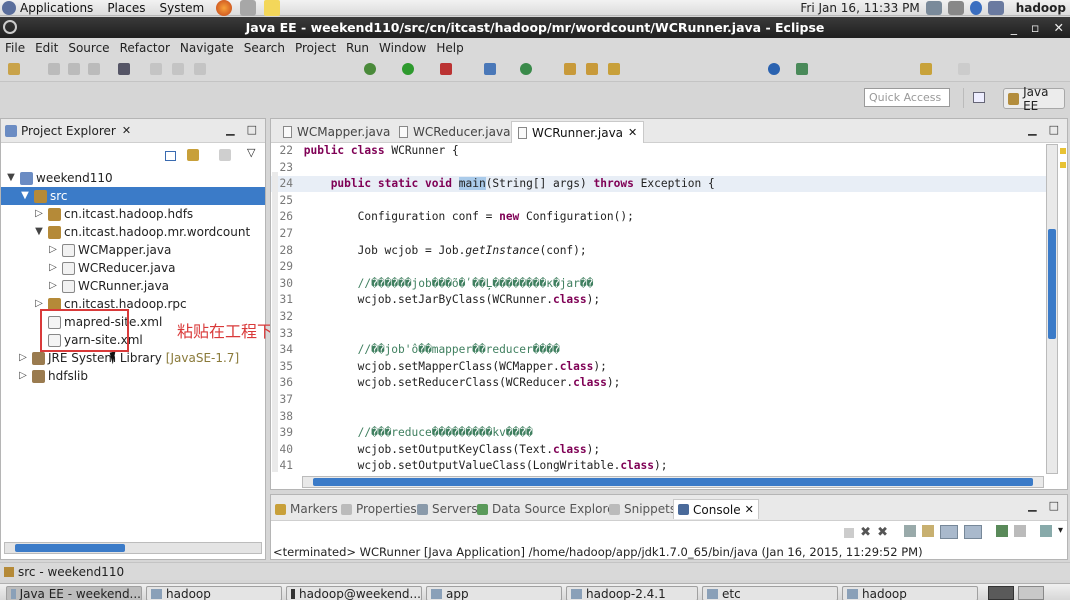 This screenshot has width=1070, height=600. I want to click on tab-data-source-explorer: Data Source Explorer, so click(548, 509).